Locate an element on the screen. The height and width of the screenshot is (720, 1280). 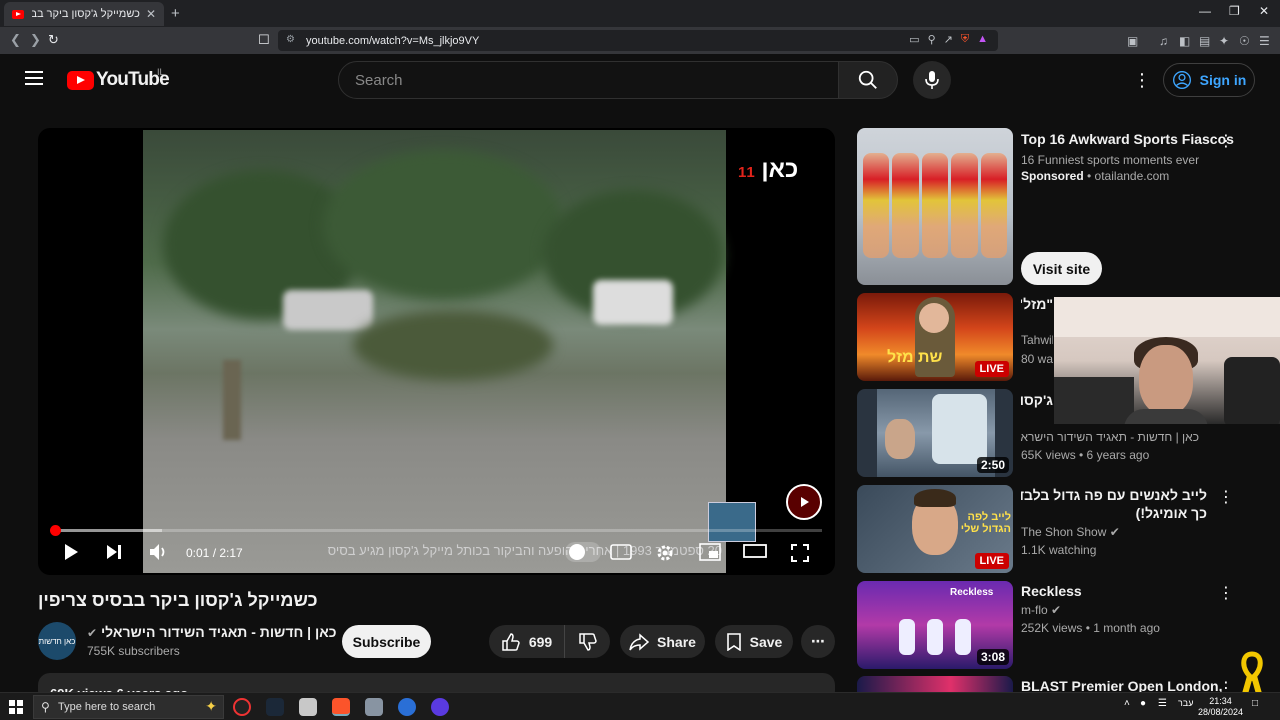
video-channel: The Shon Show ✔ is located at coordinates (1070, 532).